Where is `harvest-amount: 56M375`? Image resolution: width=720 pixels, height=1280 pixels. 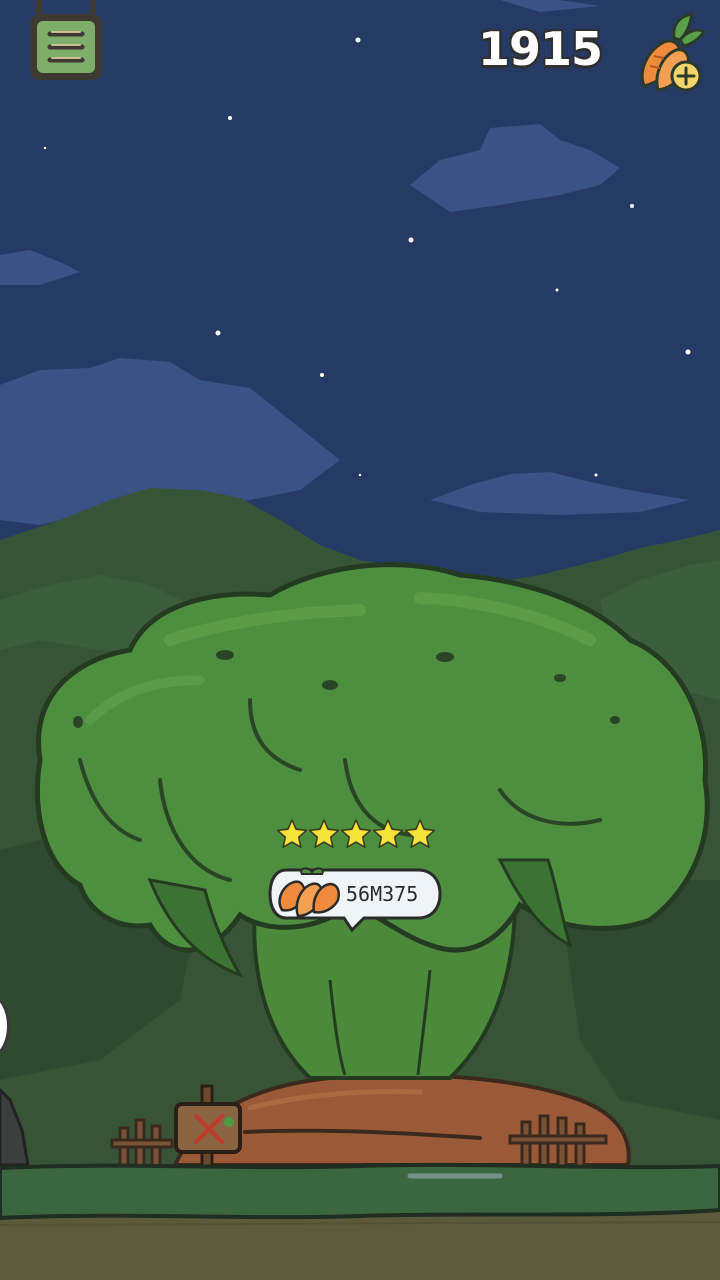
harvest-amount: 56M375 is located at coordinates (382, 894).